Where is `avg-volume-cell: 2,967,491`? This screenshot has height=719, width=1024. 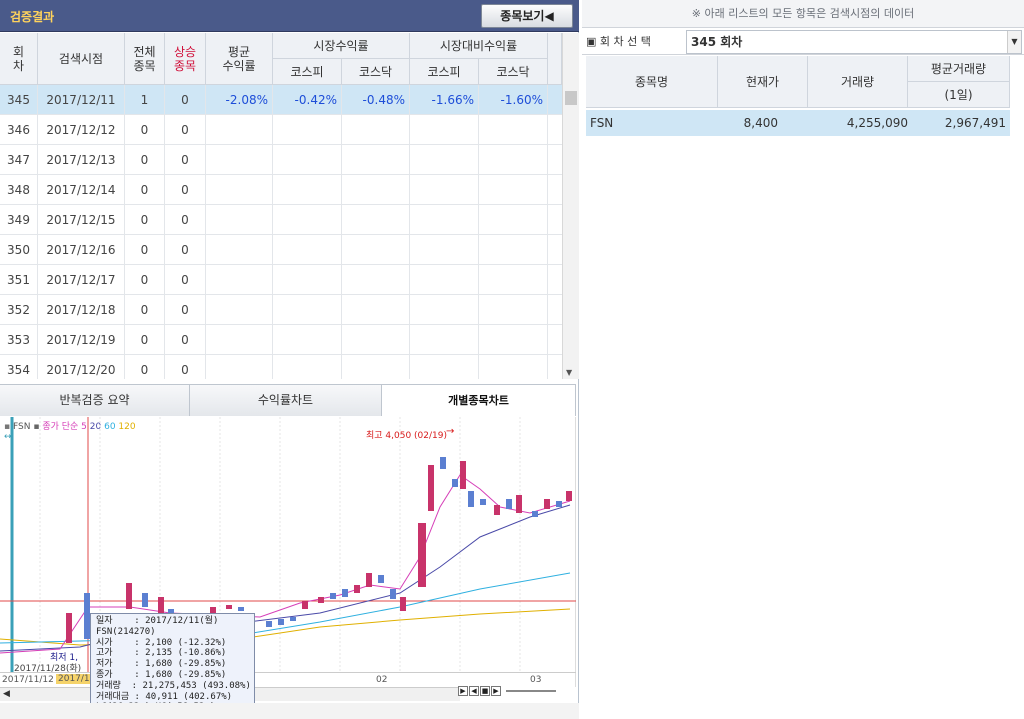 avg-volume-cell: 2,967,491 is located at coordinates (975, 123).